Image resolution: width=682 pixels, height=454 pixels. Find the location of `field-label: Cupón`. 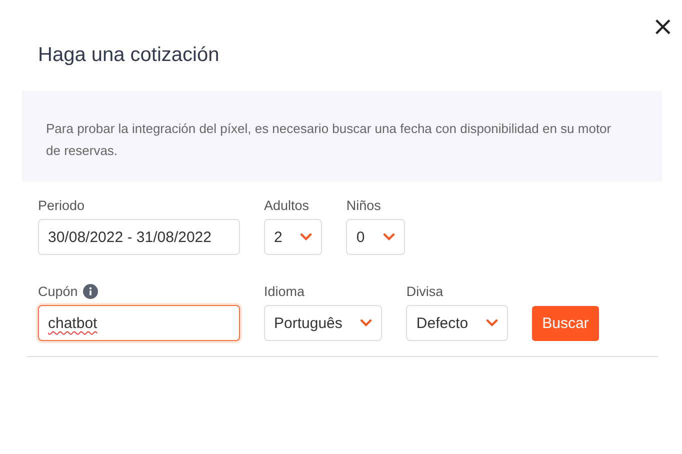

field-label: Cupón is located at coordinates (58, 291).